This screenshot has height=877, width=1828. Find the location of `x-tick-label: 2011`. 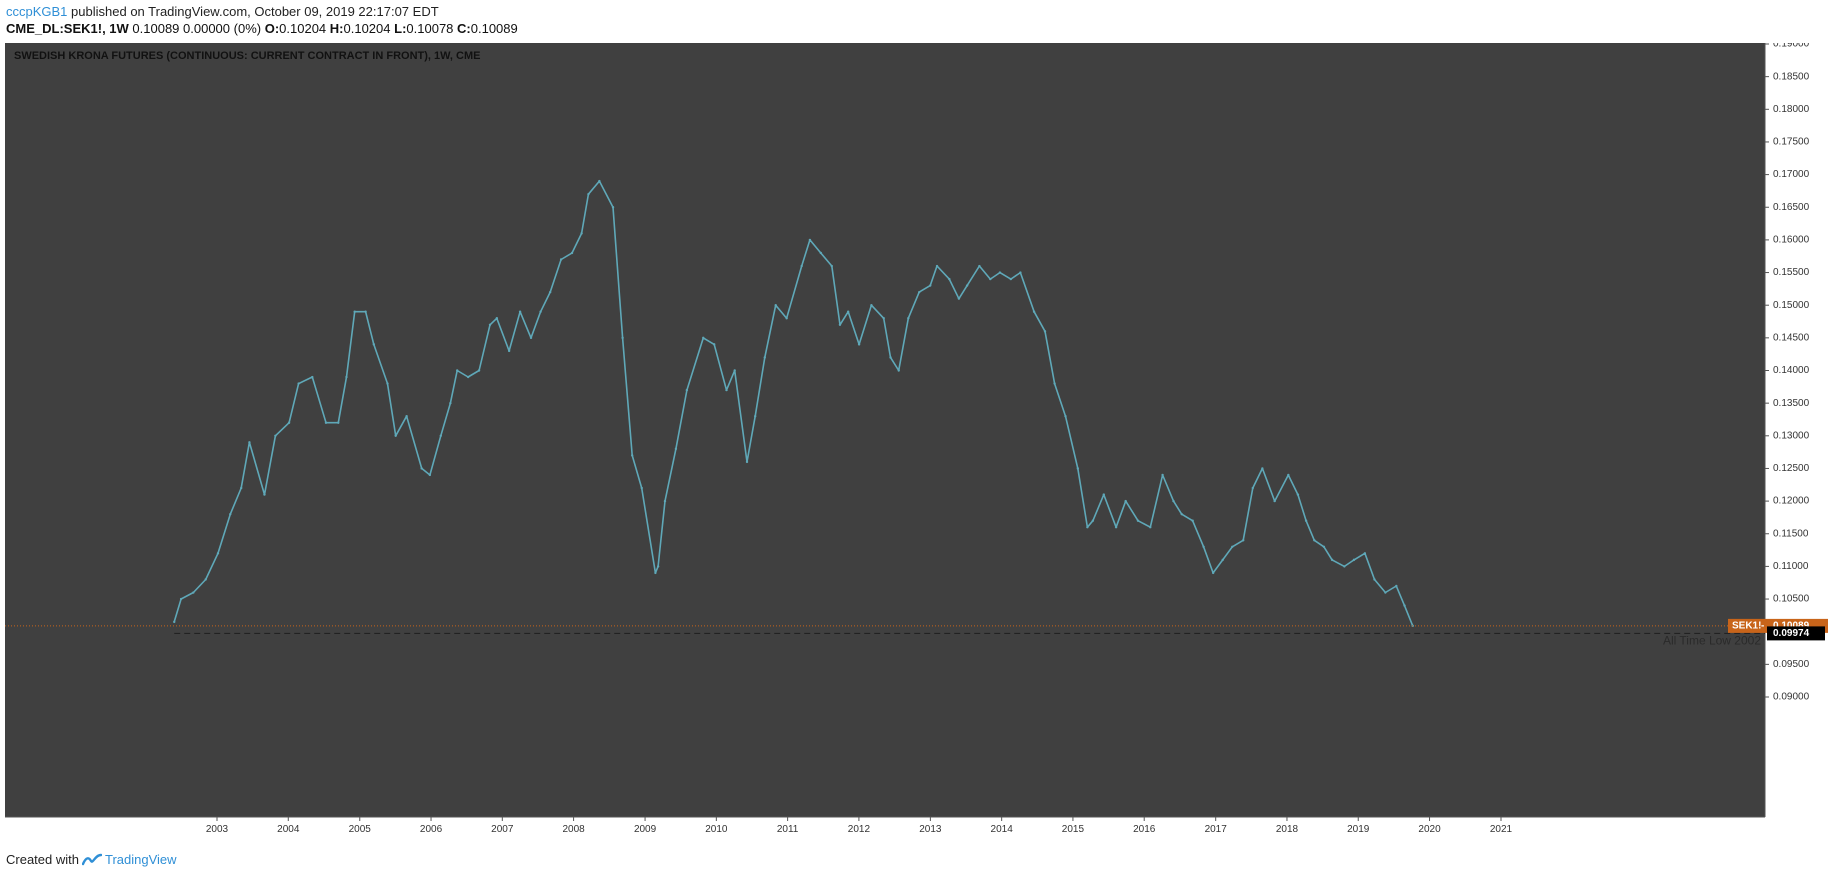

x-tick-label: 2011 is located at coordinates (788, 829).